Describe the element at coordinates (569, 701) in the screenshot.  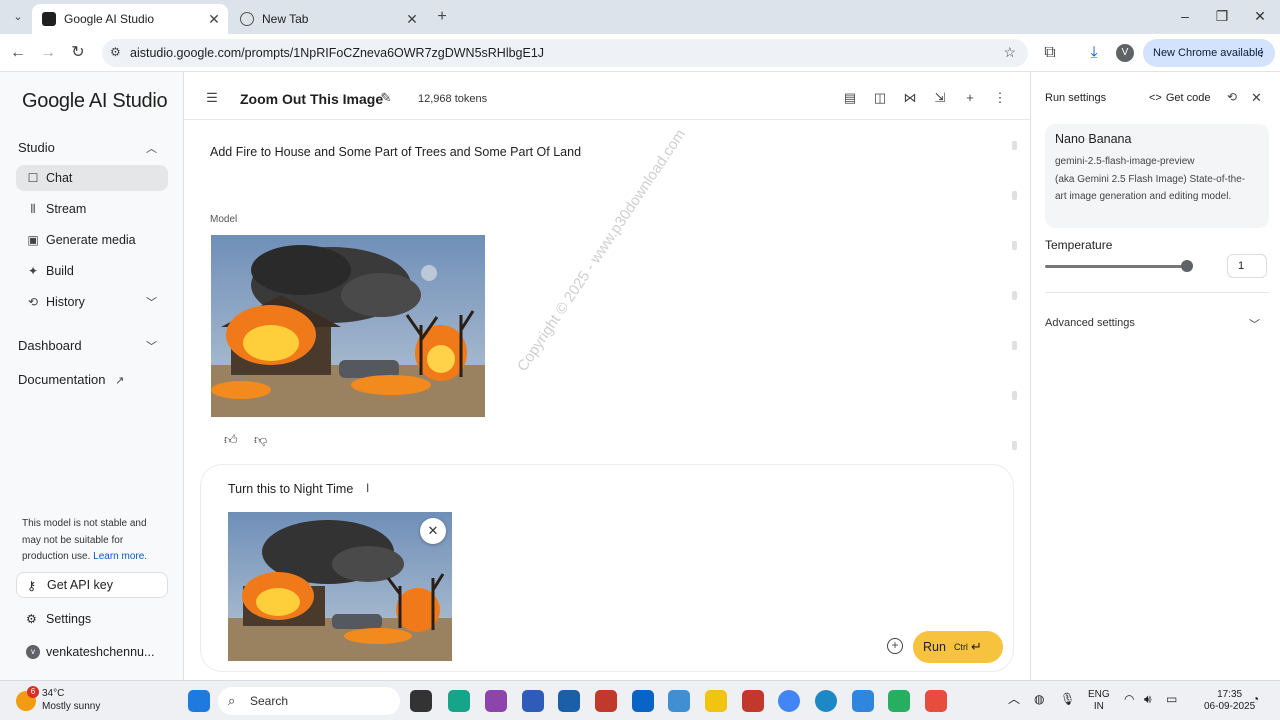
I see `dell-icon` at that location.